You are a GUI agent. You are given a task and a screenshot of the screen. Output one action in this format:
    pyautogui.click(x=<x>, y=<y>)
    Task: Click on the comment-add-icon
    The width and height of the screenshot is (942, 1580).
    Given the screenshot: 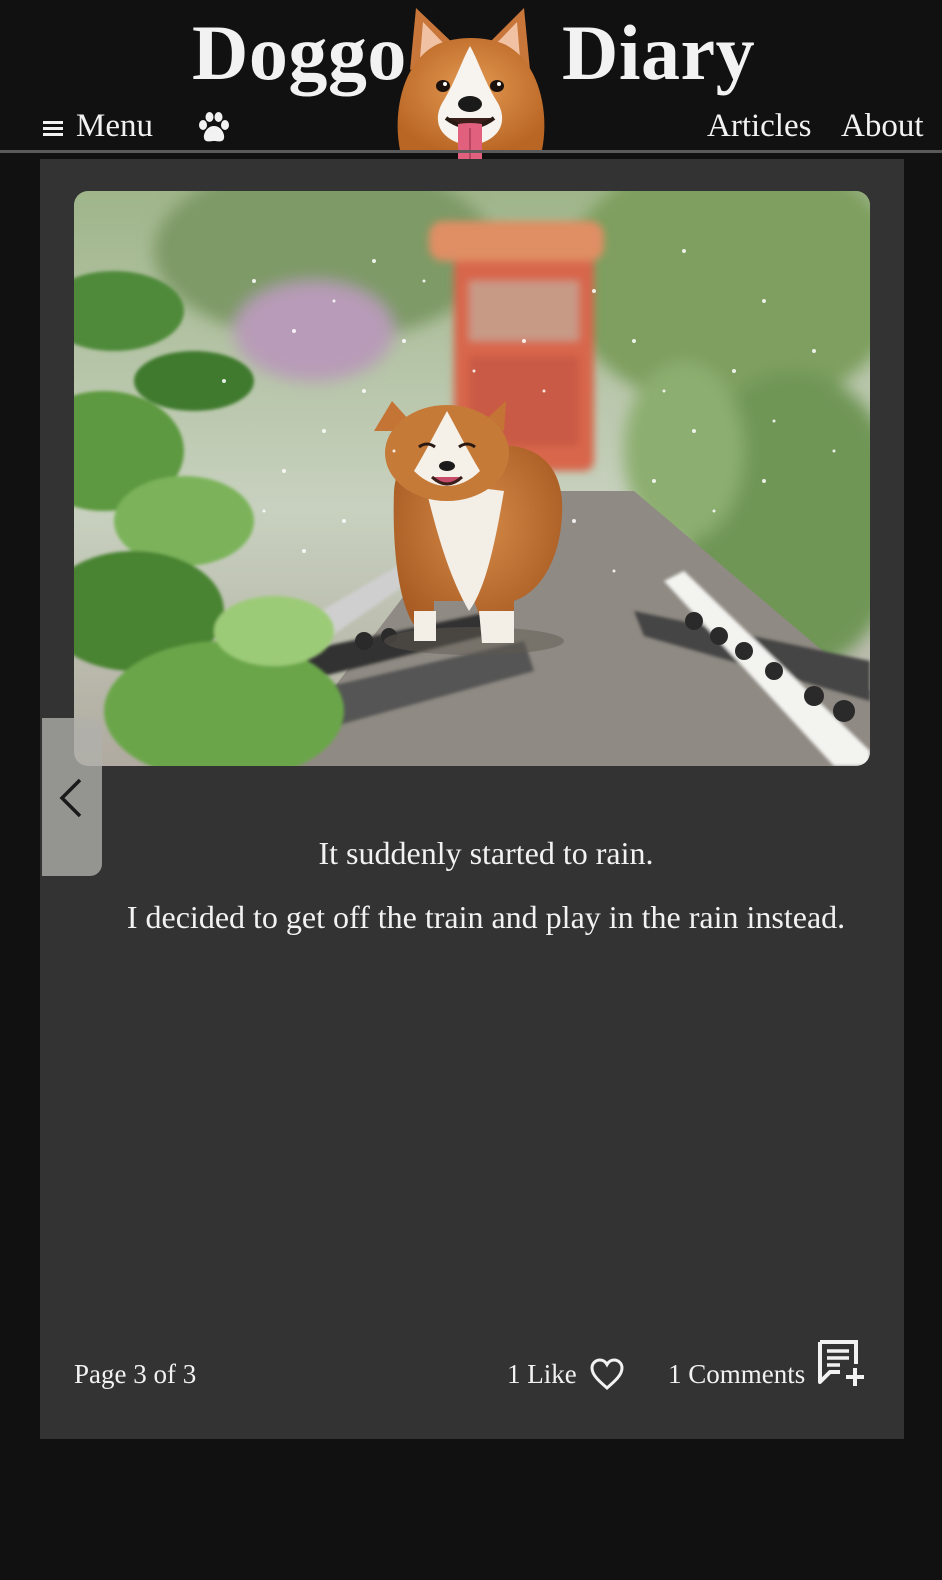 What is the action you would take?
    pyautogui.click(x=842, y=1363)
    